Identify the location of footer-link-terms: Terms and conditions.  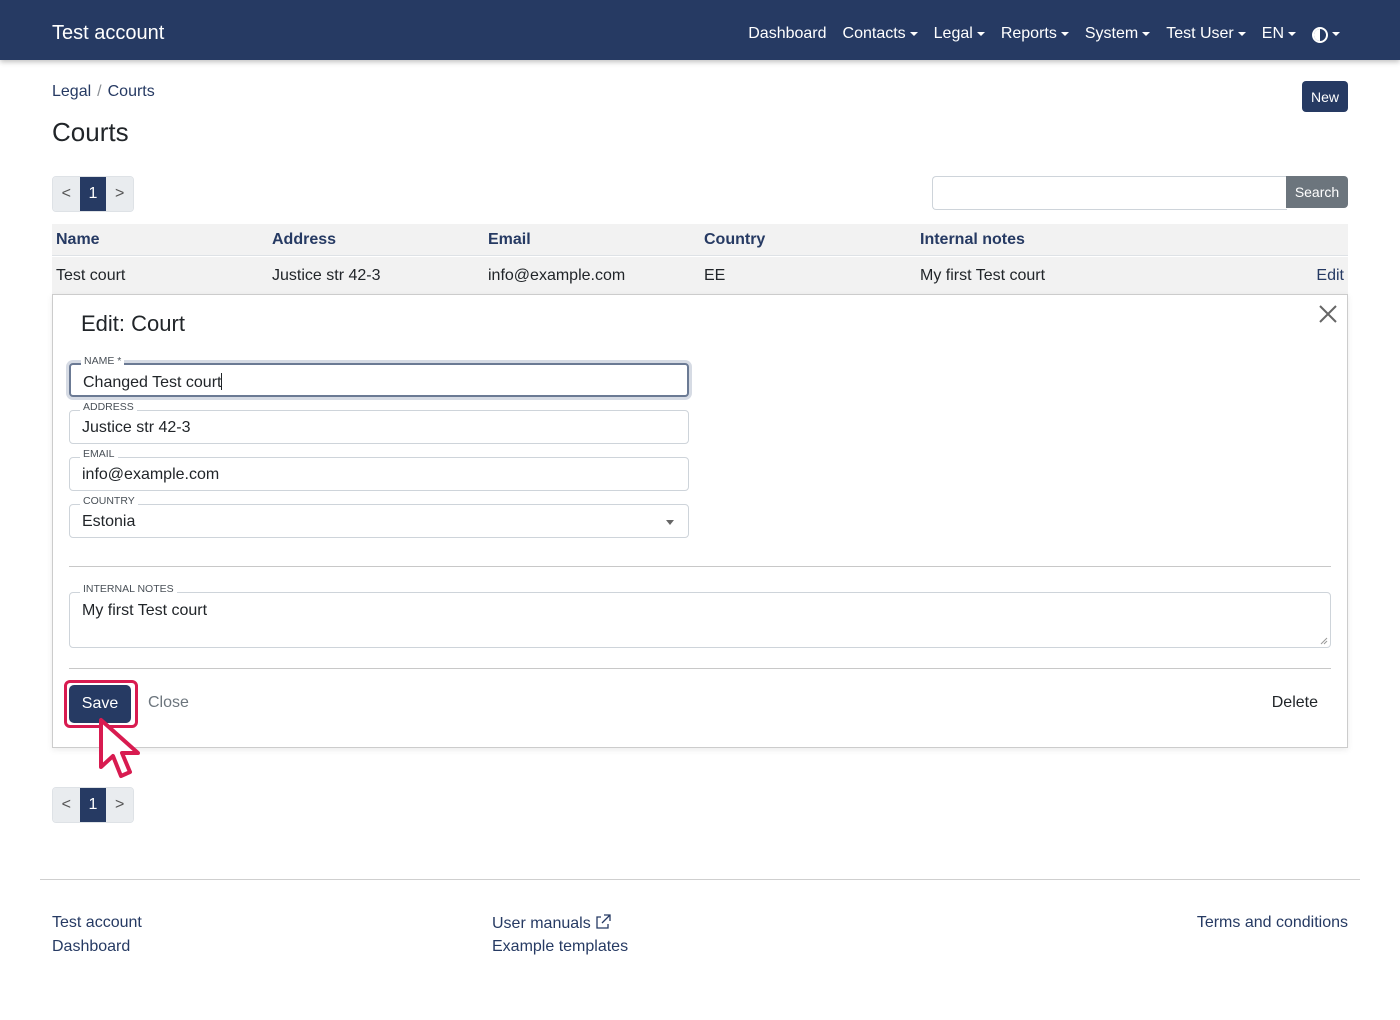
(1272, 923).